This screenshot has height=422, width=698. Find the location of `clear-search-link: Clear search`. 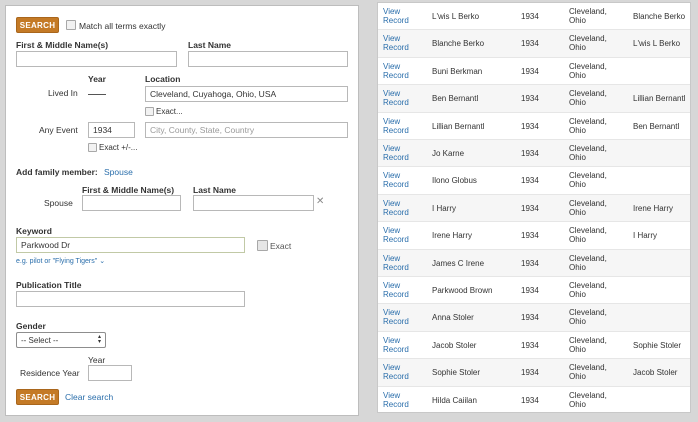

clear-search-link: Clear search is located at coordinates (89, 397).